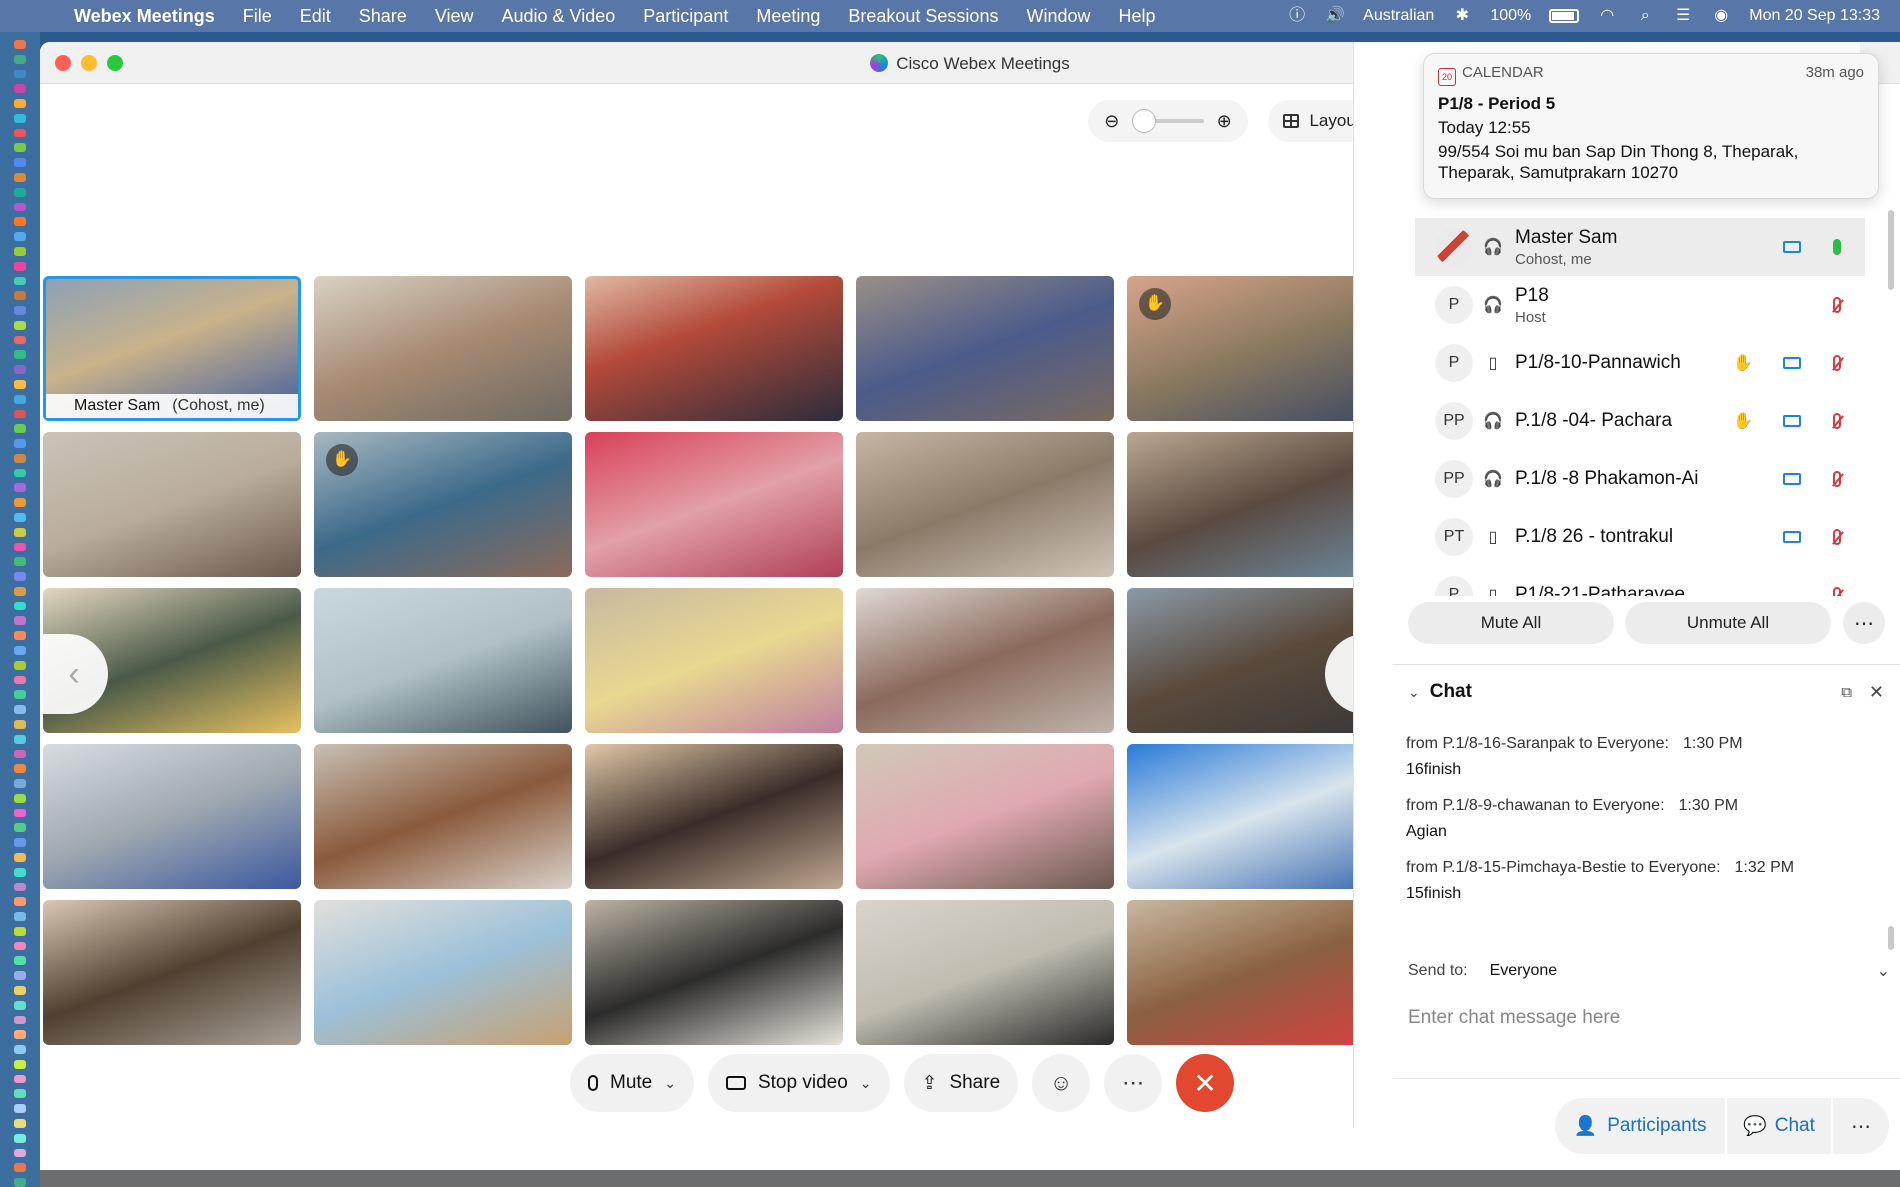  What do you see at coordinates (1111, 121) in the screenshot?
I see `zoom-out-icon: ⊖` at bounding box center [1111, 121].